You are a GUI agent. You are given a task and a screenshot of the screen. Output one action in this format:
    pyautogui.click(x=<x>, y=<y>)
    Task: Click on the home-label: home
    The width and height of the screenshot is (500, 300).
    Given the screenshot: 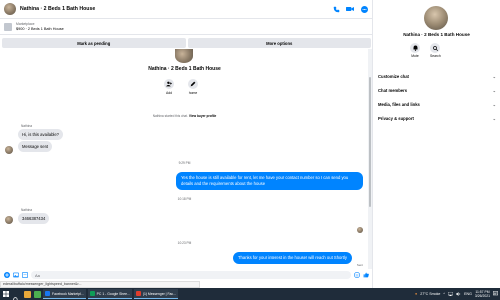 What is the action you would take?
    pyautogui.click(x=193, y=93)
    